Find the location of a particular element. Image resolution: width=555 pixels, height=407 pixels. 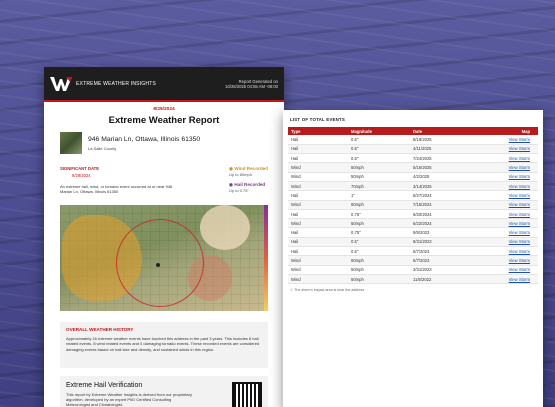

property-county: La Salle County is located at coordinates (102, 148).